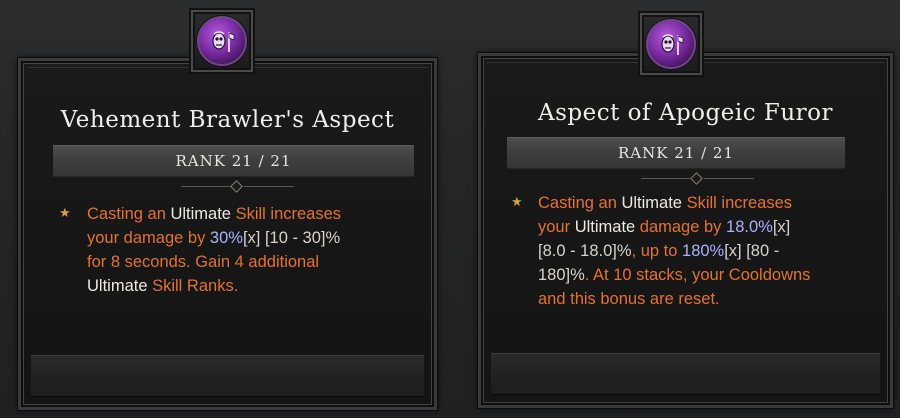 This screenshot has width=900, height=418. Describe the element at coordinates (674, 275) in the screenshot. I see `desc-line-4: 180]%. At 10 stacks, your Cooldowns` at that location.